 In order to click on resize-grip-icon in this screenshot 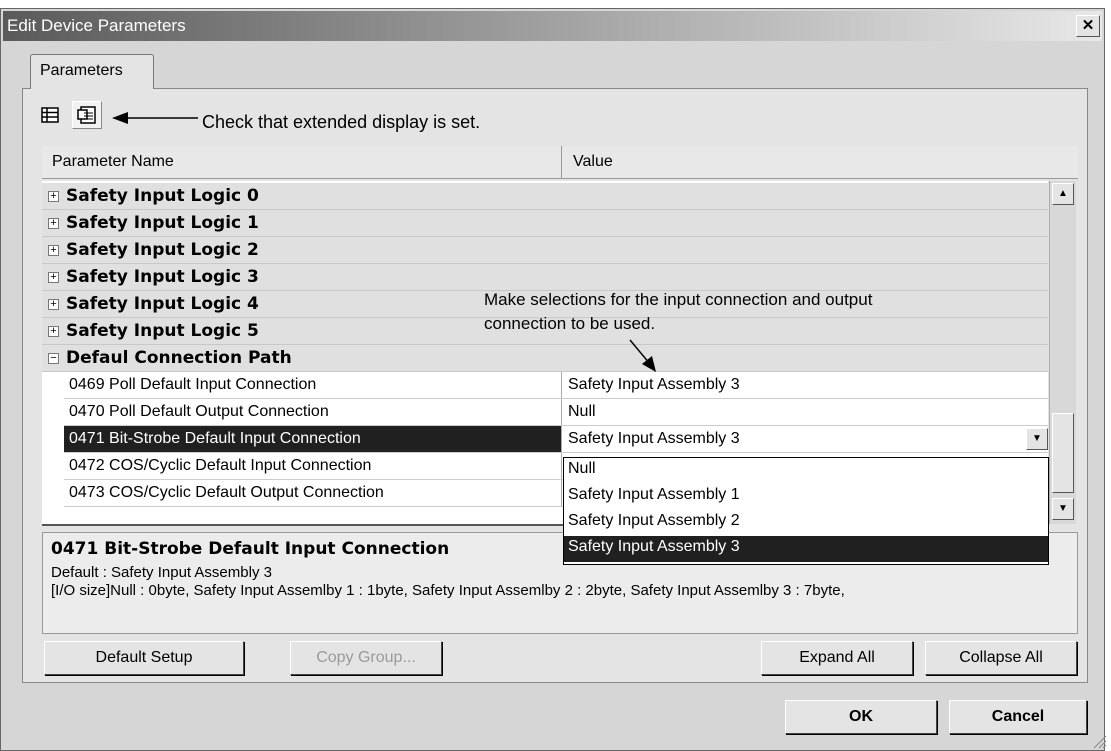, I will do `click(1099, 741)`.